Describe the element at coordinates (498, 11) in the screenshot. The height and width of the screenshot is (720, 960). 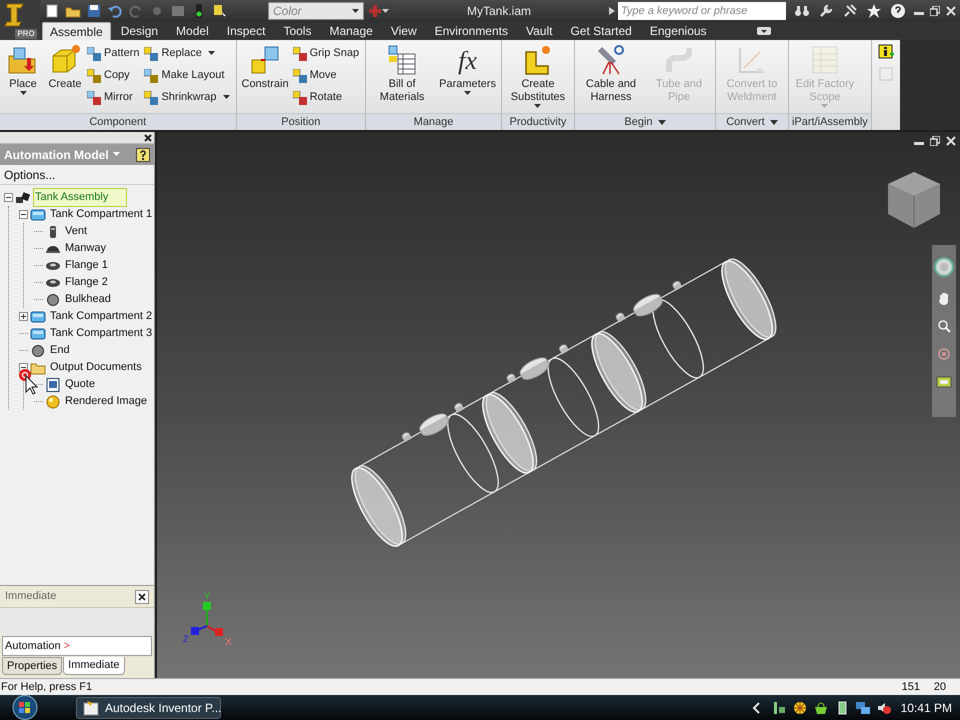
I see `document-title: MyTank.iam` at that location.